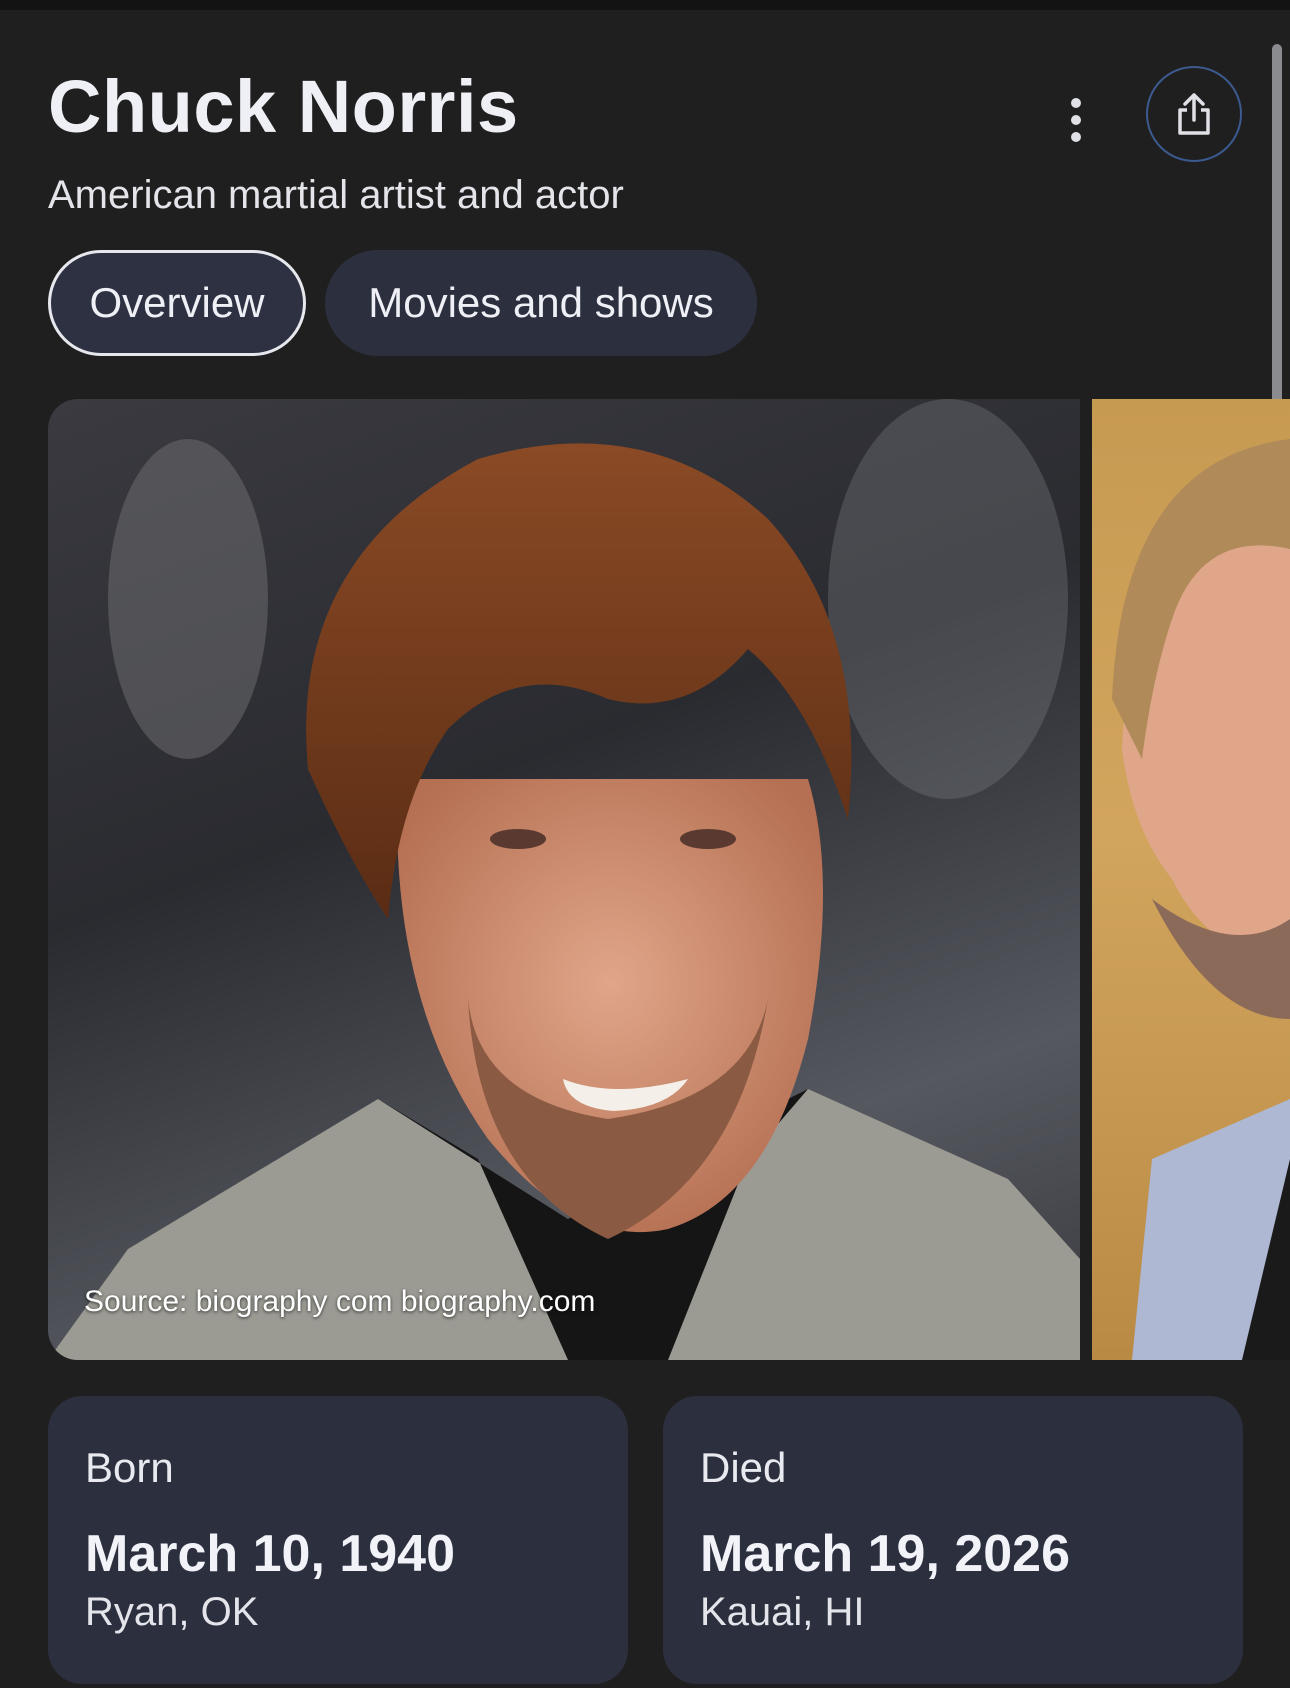  I want to click on born-card: Born March 10, 1940 Ryan, OK, so click(338, 1540).